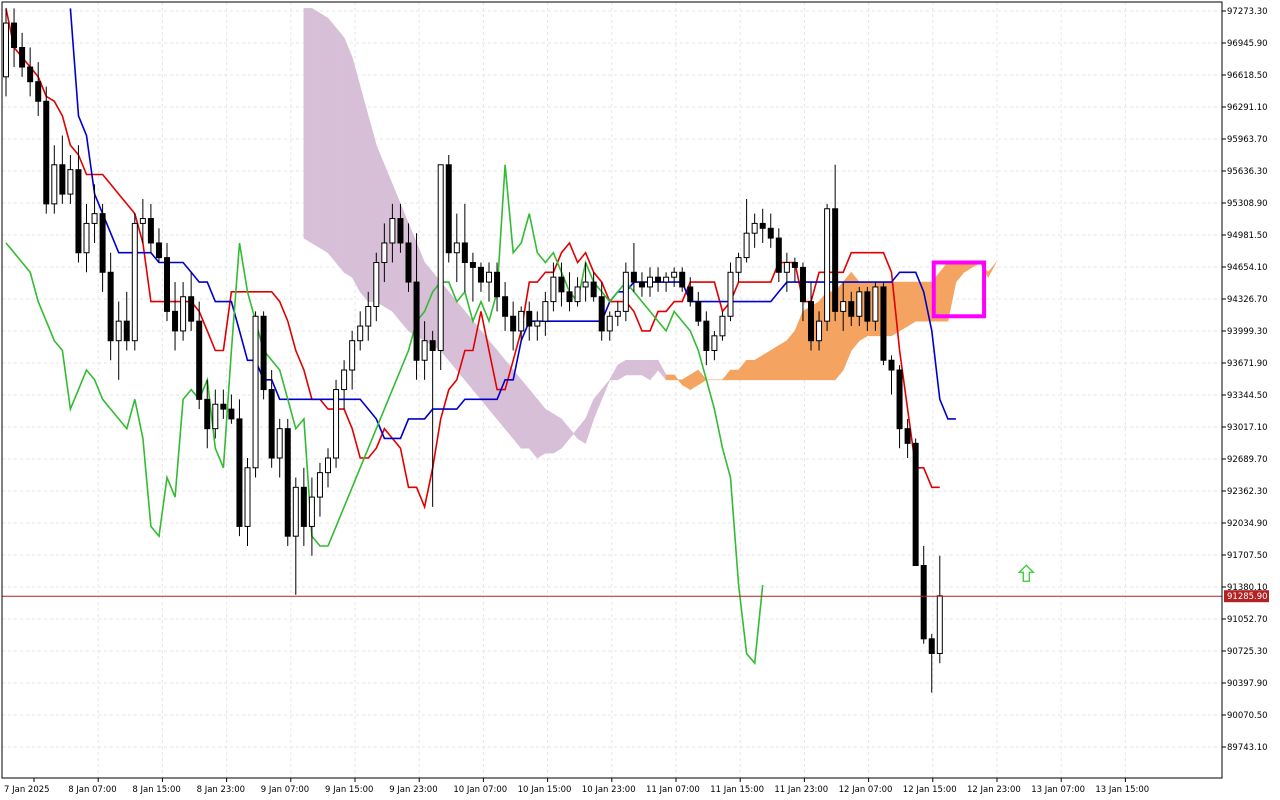 The image size is (1280, 800). Describe the element at coordinates (1247, 396) in the screenshot. I see `y-tick-label: 93344.50` at that location.